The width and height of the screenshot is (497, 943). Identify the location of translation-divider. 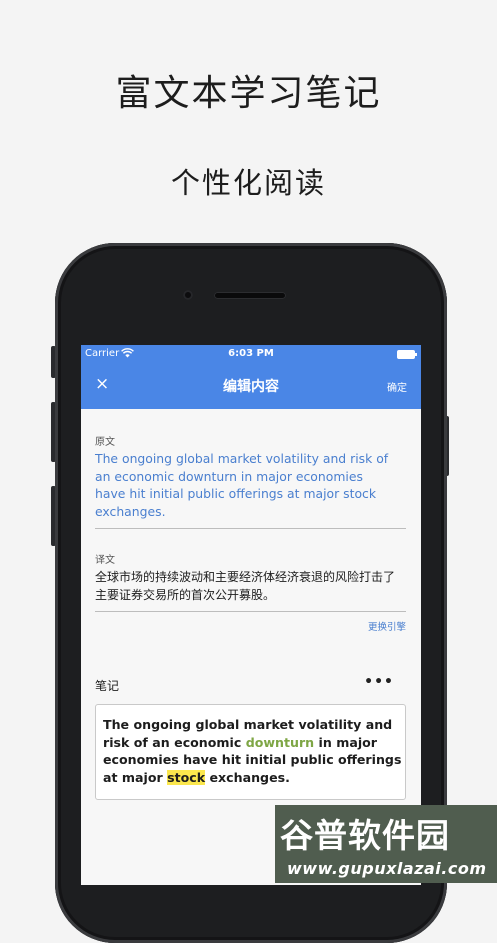
(250, 611).